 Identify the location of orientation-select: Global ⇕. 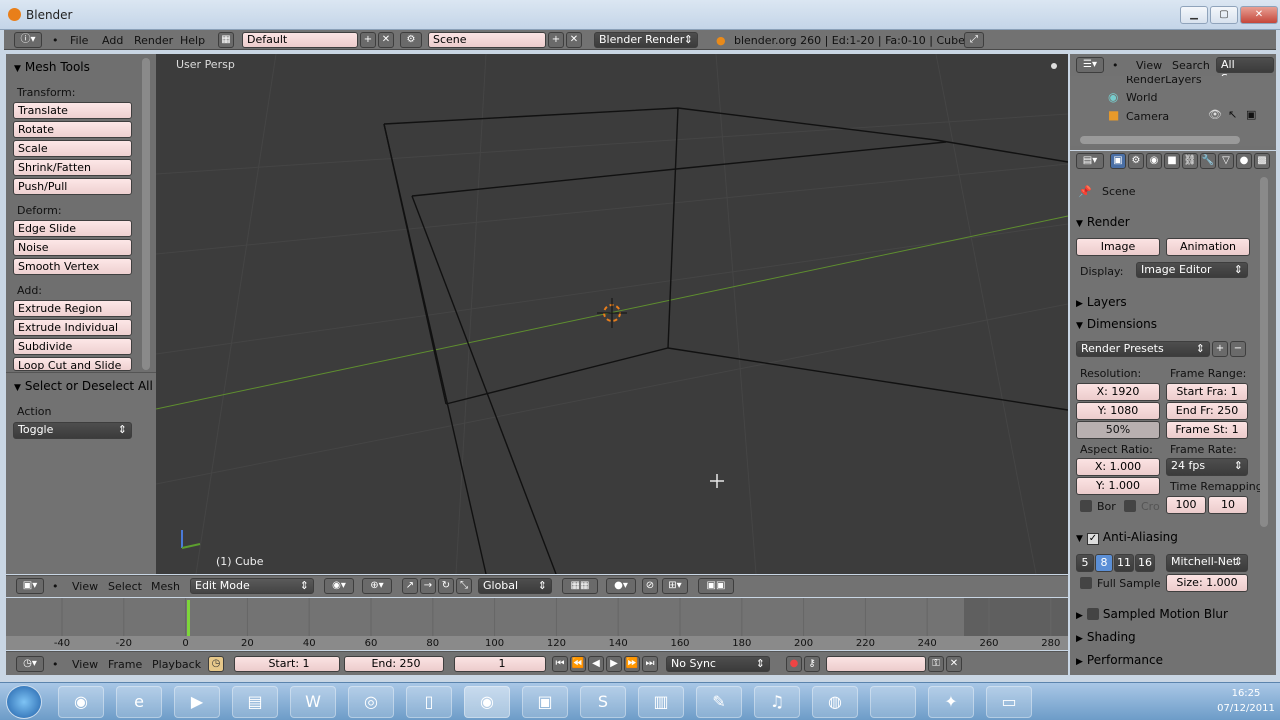
(515, 586).